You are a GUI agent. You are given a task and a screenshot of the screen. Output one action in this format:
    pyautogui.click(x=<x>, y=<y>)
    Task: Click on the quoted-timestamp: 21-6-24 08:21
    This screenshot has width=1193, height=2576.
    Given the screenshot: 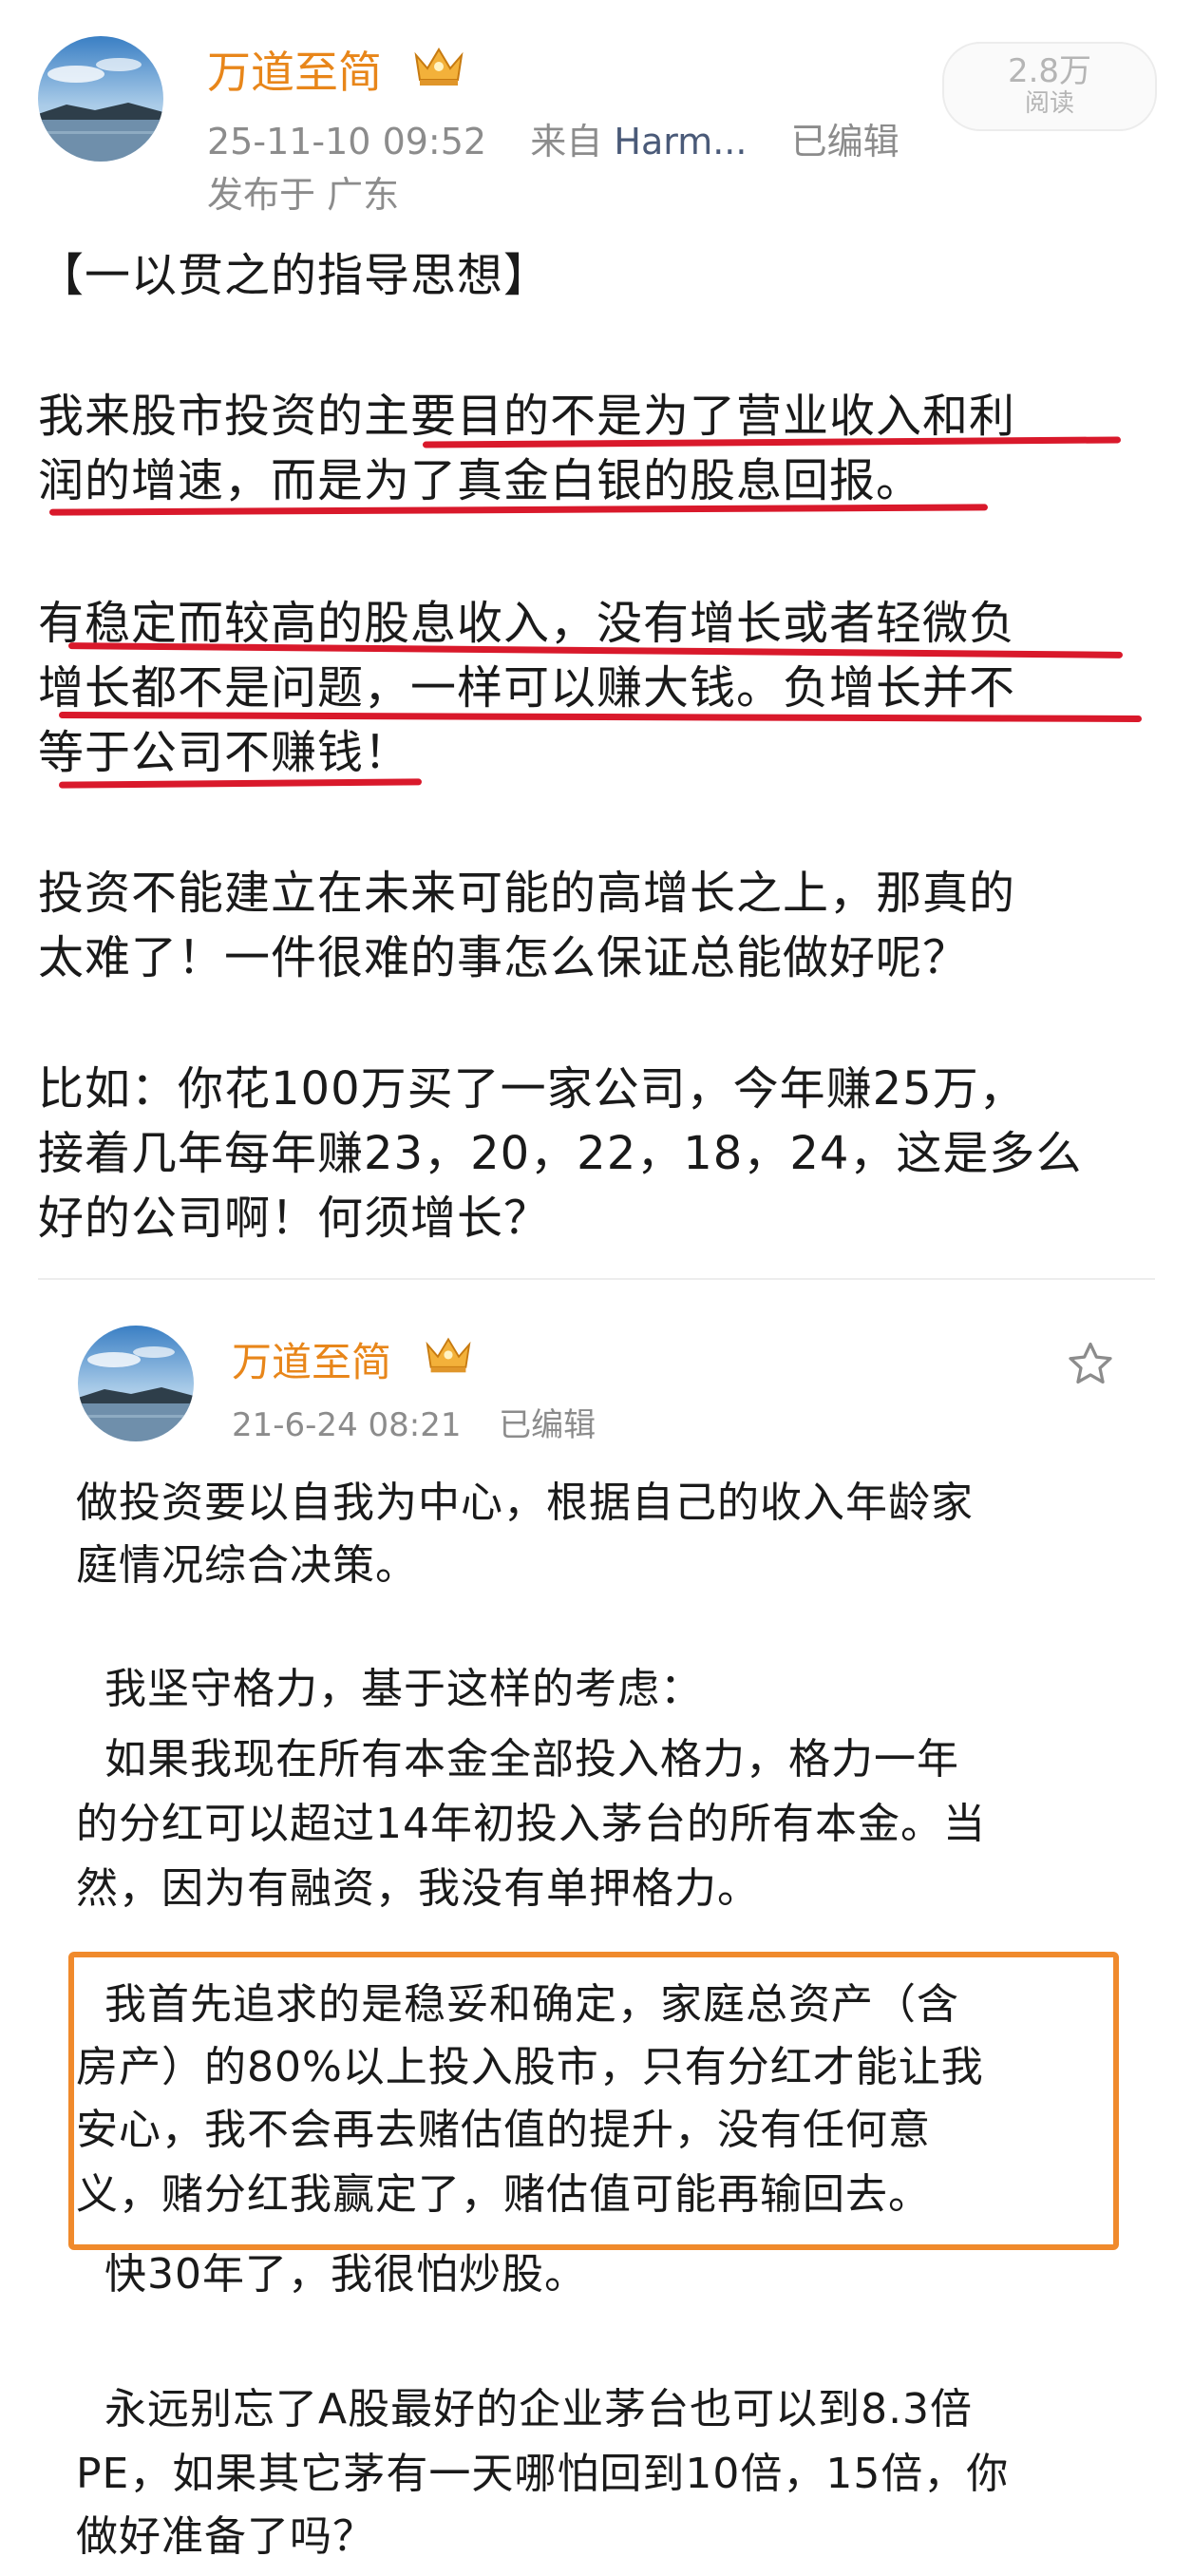 What is the action you would take?
    pyautogui.click(x=347, y=1425)
    